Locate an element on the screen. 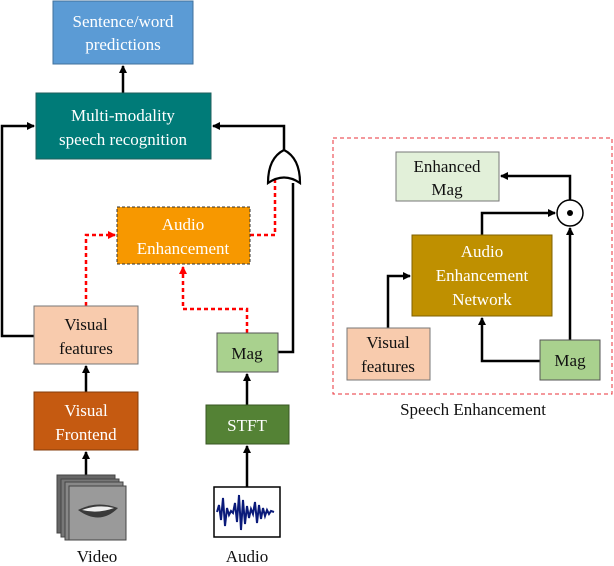 This screenshot has height=566, width=614. arrow-gate-to-recognition is located at coordinates (249, 137).